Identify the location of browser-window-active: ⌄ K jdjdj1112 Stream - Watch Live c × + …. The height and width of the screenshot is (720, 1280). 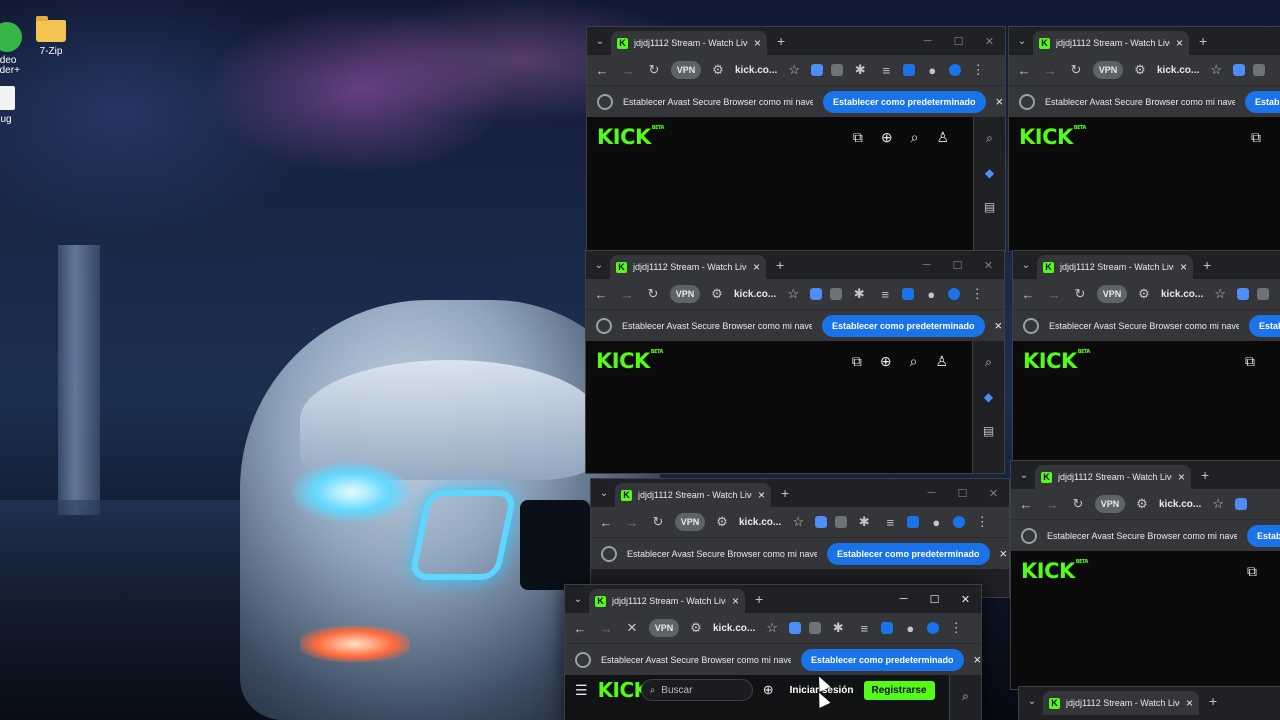
(773, 652).